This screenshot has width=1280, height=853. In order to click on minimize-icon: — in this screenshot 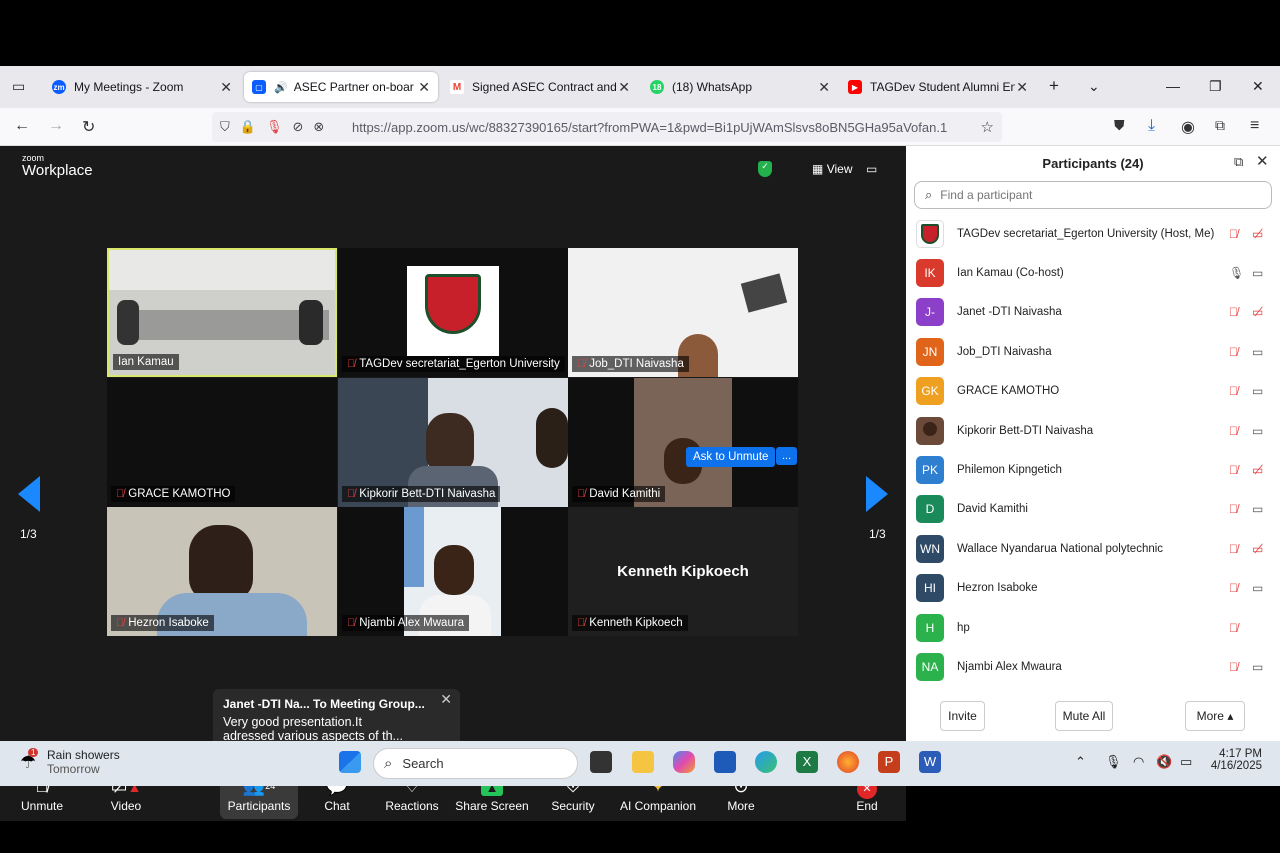, I will do `click(1173, 86)`.